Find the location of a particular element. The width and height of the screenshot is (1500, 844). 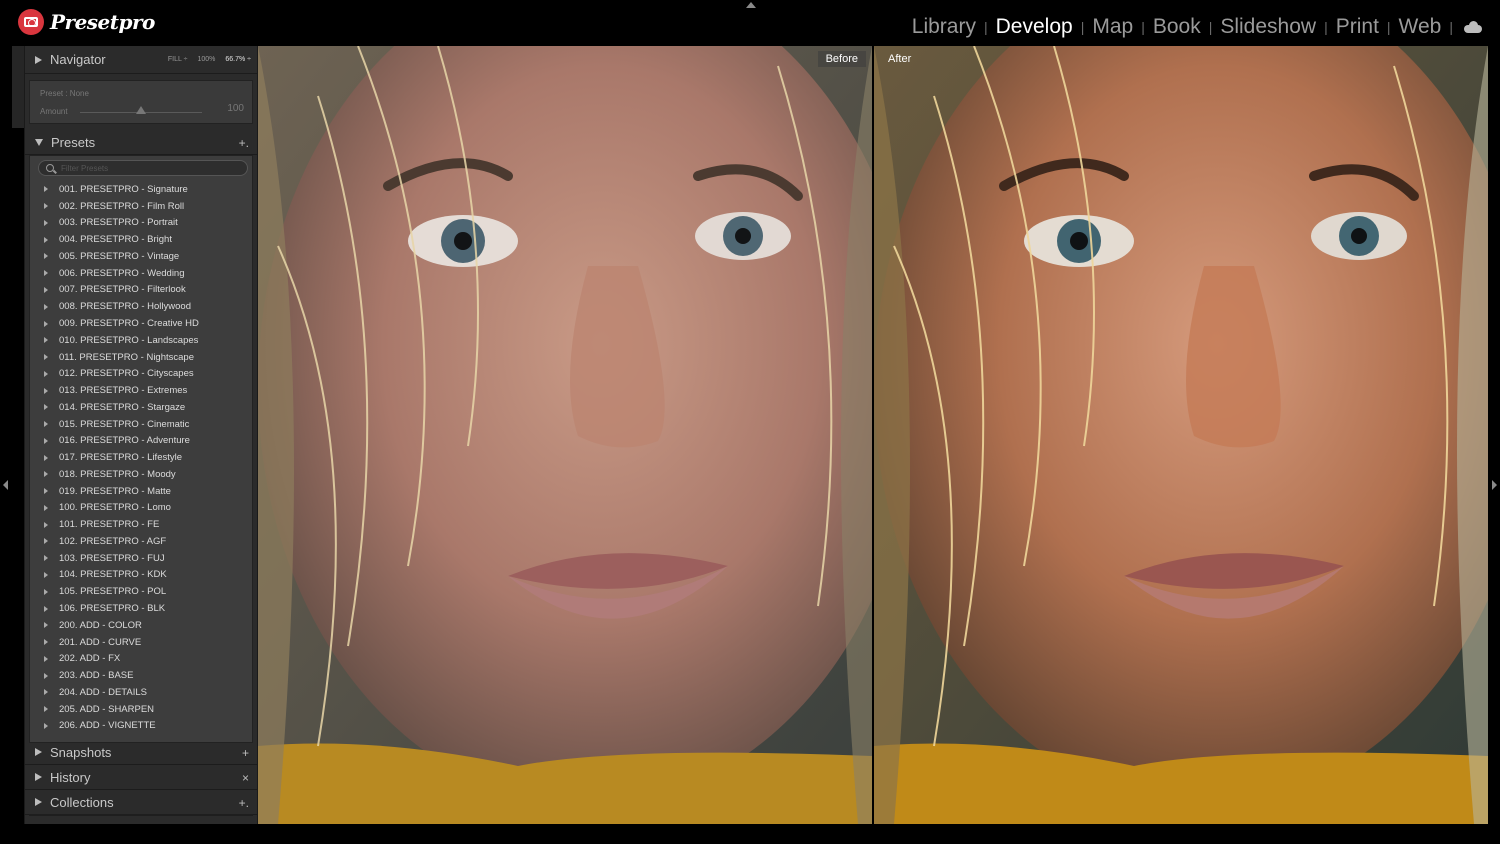

preset-folder-label: 018. PRESETPRO - Moody is located at coordinates (117, 474).